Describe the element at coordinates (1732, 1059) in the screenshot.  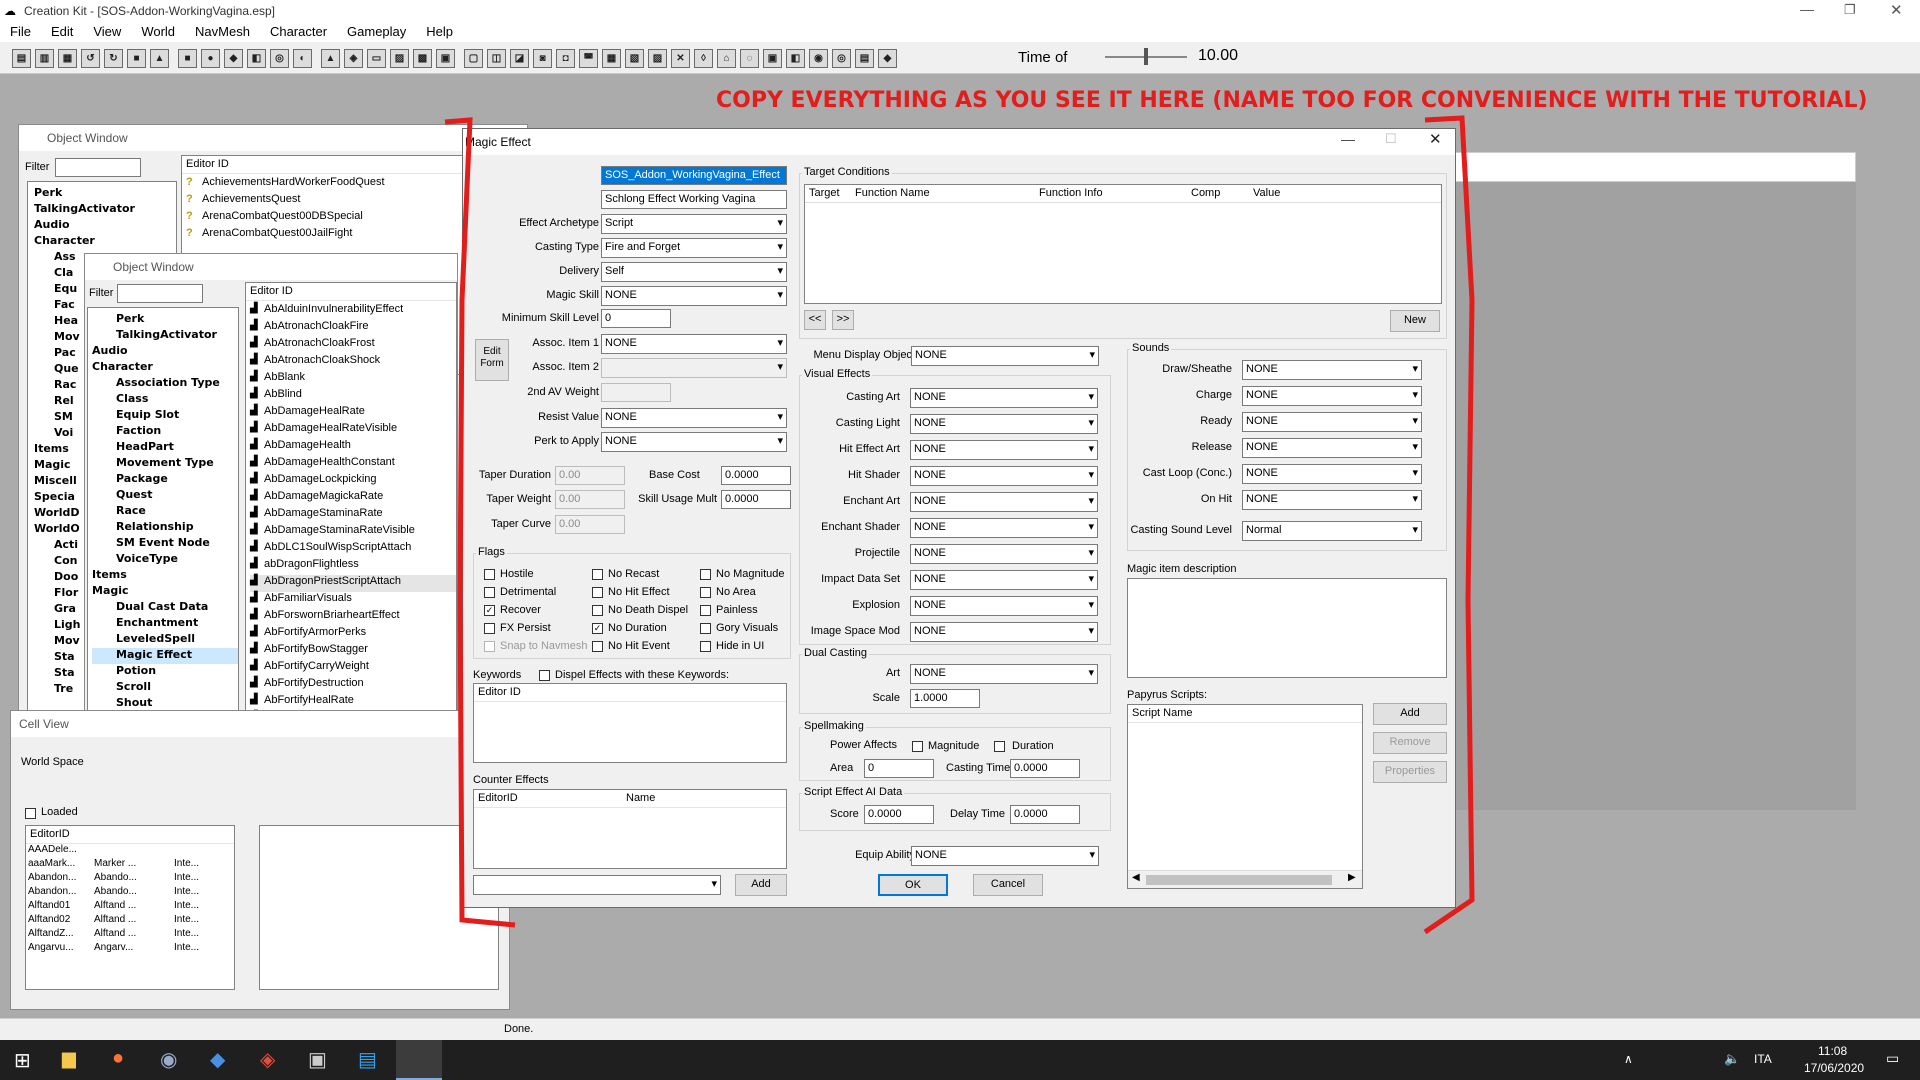
I see `volume-icon: 🔈` at that location.